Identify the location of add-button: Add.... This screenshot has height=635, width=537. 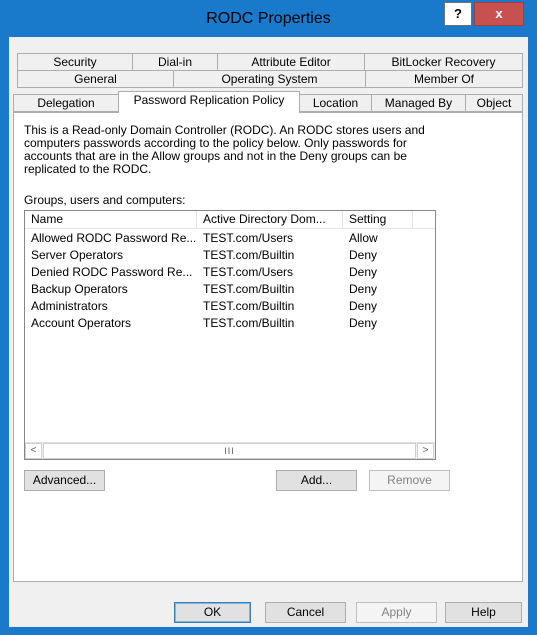
(316, 480).